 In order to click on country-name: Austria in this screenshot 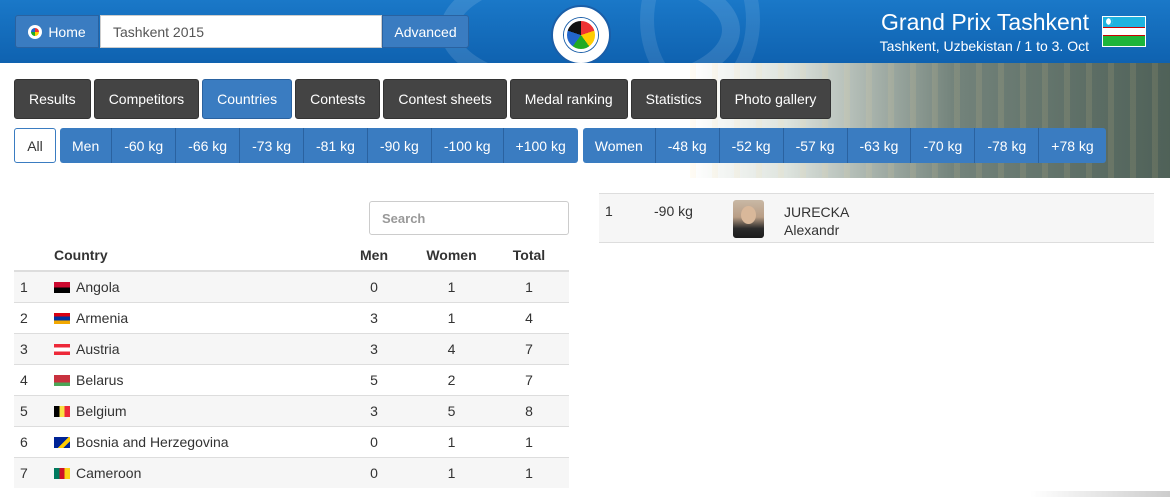, I will do `click(98, 348)`.